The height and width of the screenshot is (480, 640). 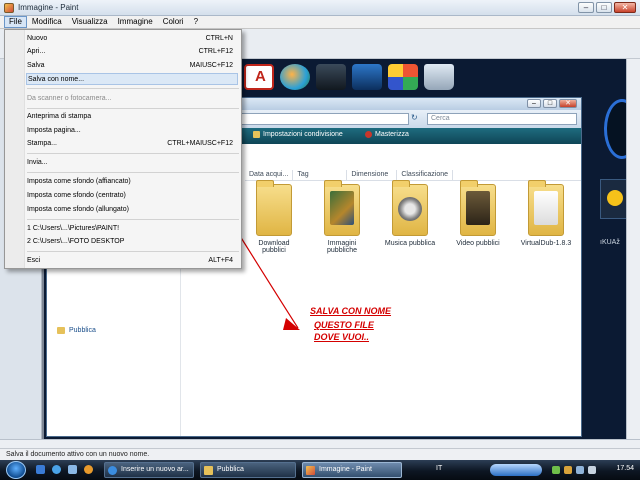 I want to click on folder-images: Immagini pubbliche, so click(x=342, y=217).